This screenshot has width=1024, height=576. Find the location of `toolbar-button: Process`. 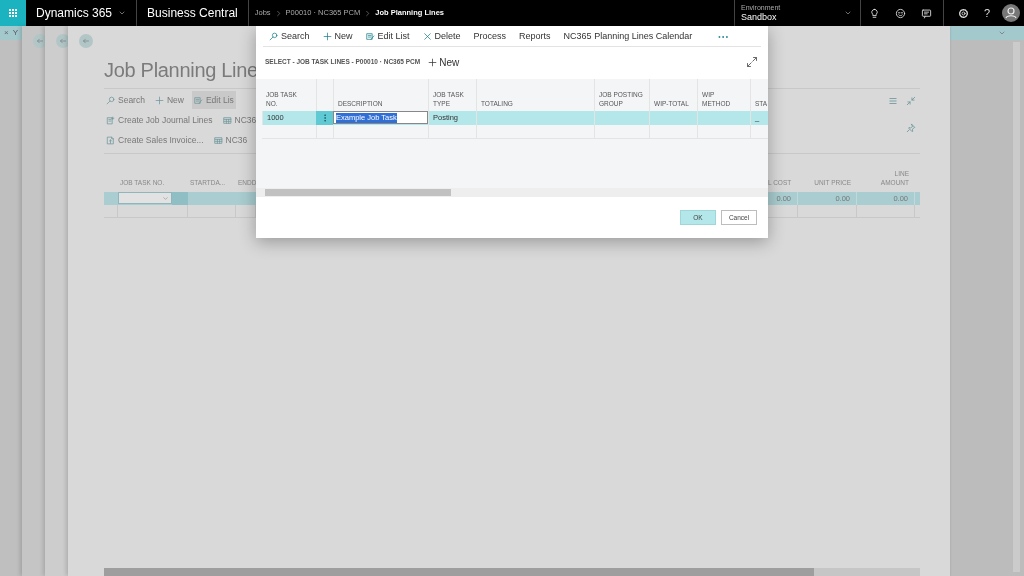

toolbar-button: Process is located at coordinates (490, 36).